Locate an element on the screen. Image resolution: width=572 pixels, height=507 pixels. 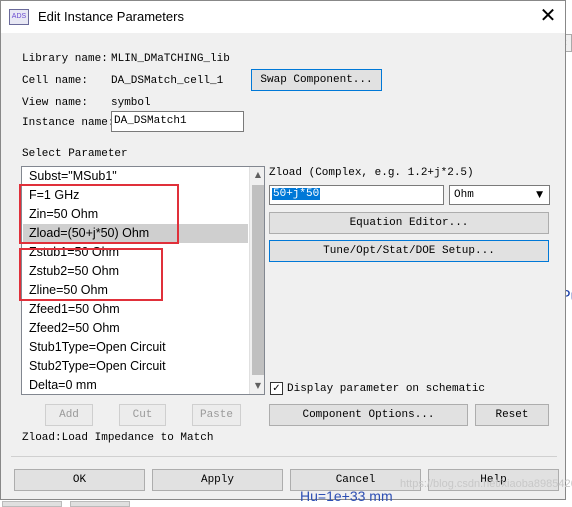
zload-field-label: Zload (Complex, e.g. 1.2+j*2.5) is located at coordinates (371, 173).